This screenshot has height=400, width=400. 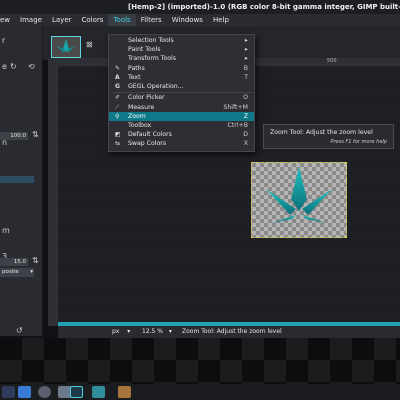 I want to click on zoom-select: 12.5 % ▾, so click(x=161, y=332).